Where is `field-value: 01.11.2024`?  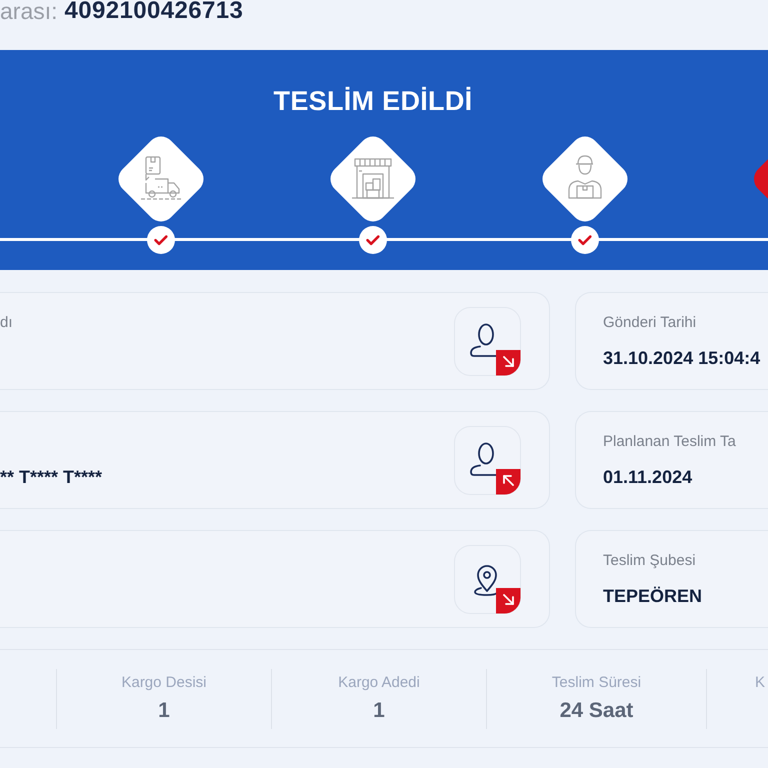
field-value: 01.11.2024 is located at coordinates (647, 477).